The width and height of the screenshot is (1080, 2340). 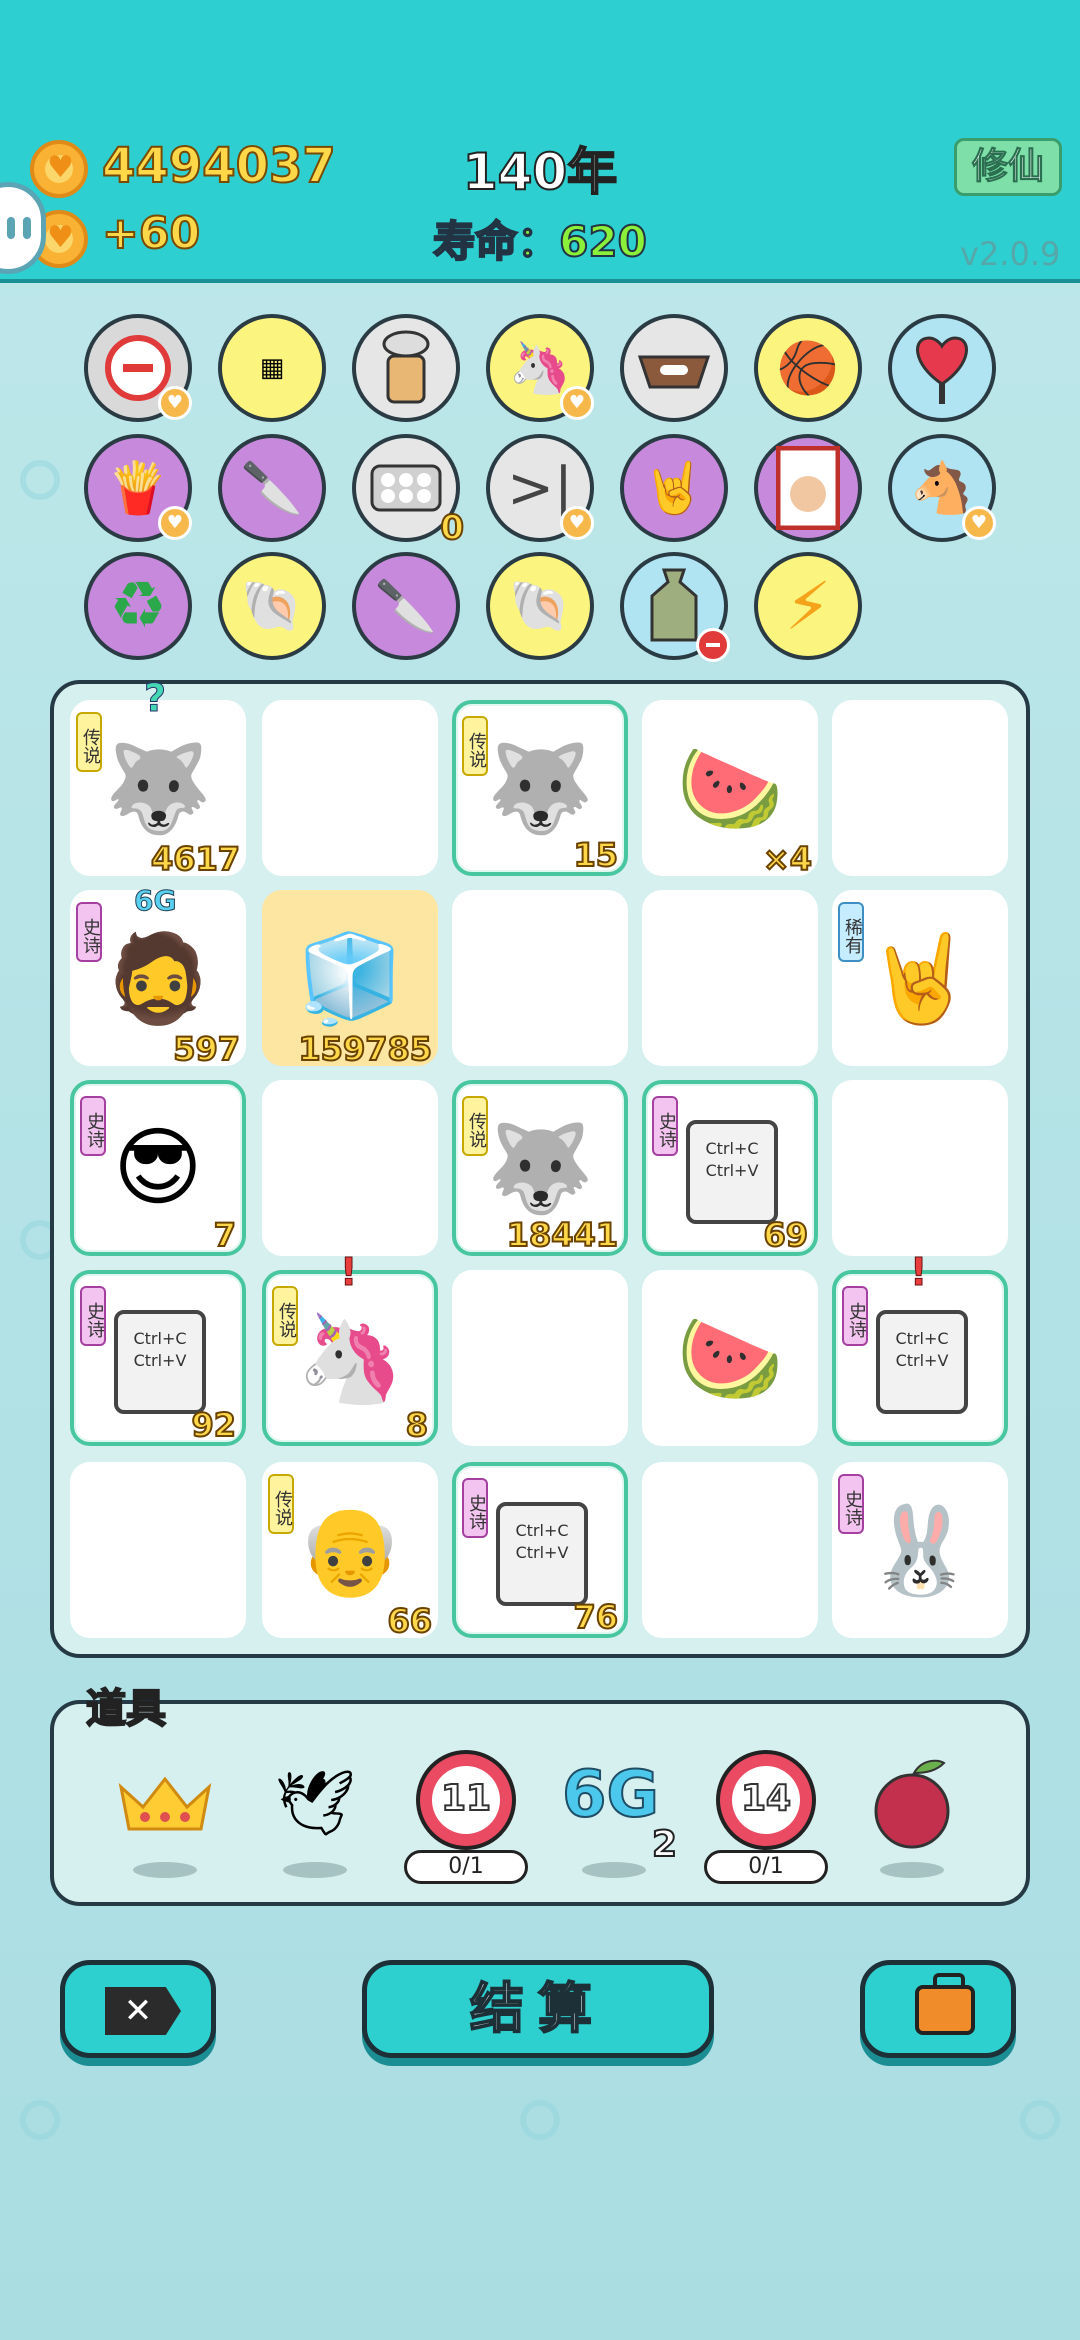 What do you see at coordinates (942, 368) in the screenshot?
I see `heart-sign-icon` at bounding box center [942, 368].